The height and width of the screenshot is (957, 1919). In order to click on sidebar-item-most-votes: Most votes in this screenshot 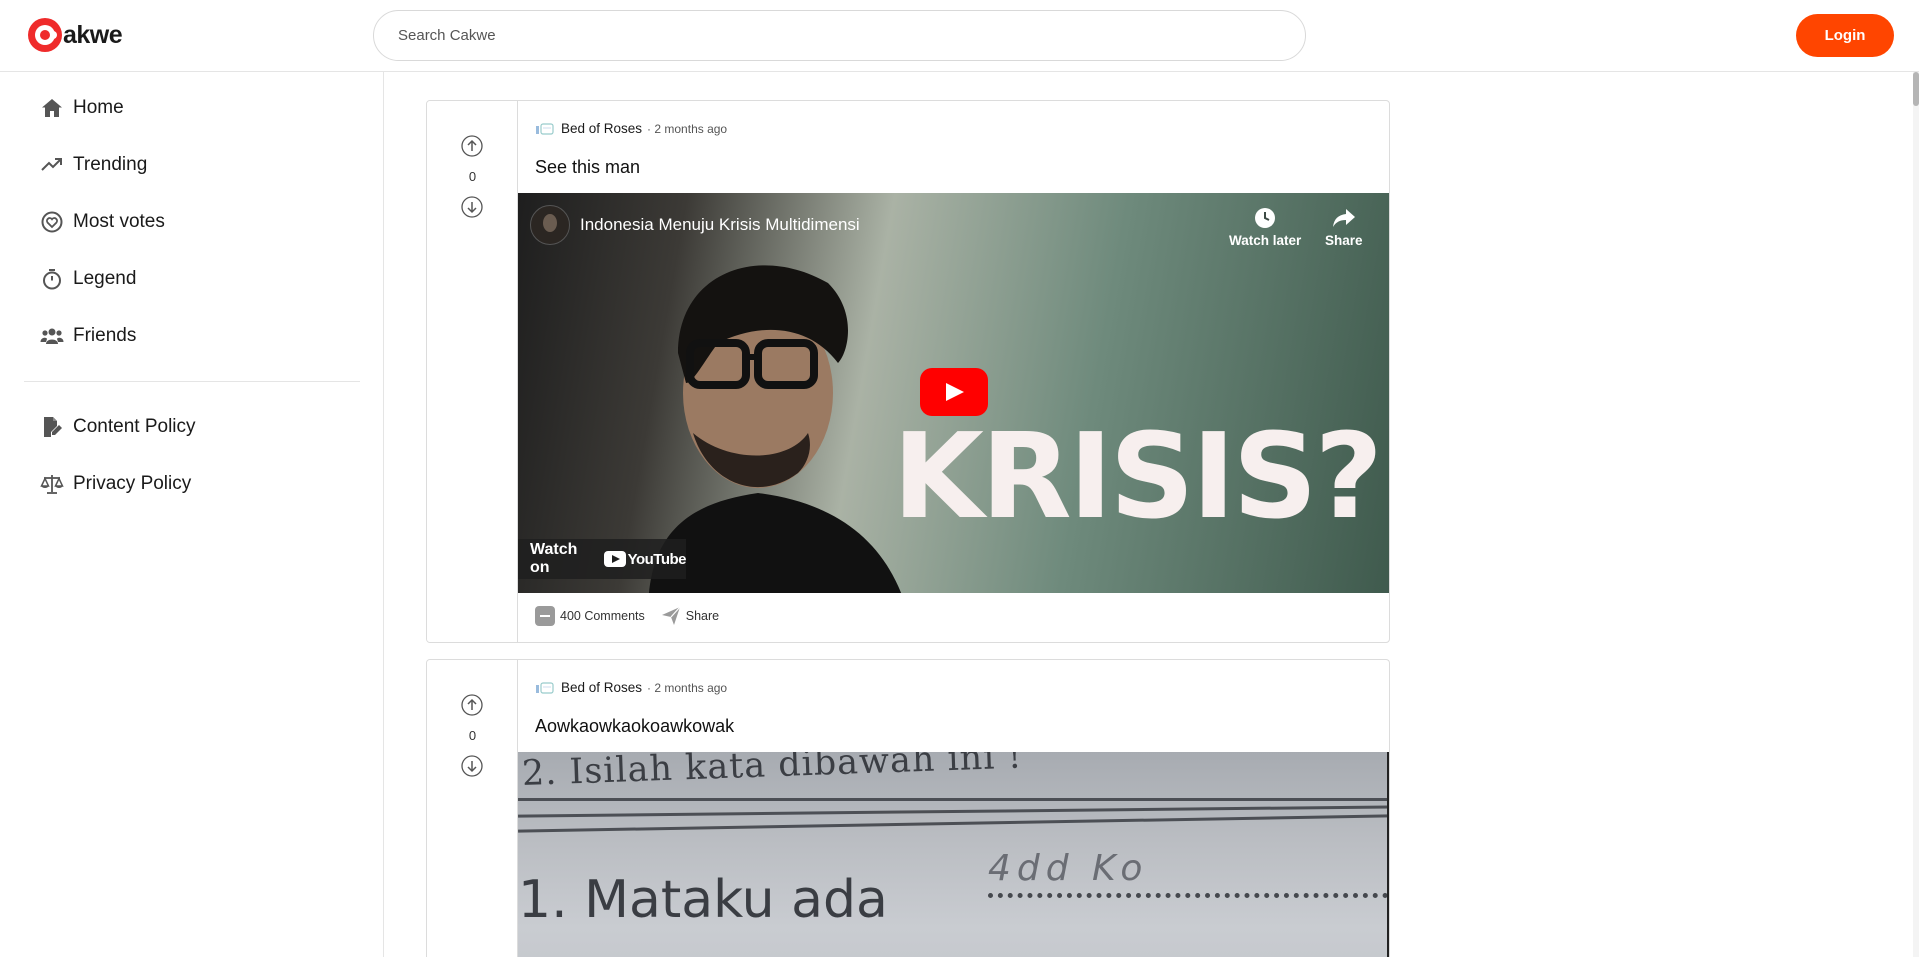, I will do `click(200, 222)`.